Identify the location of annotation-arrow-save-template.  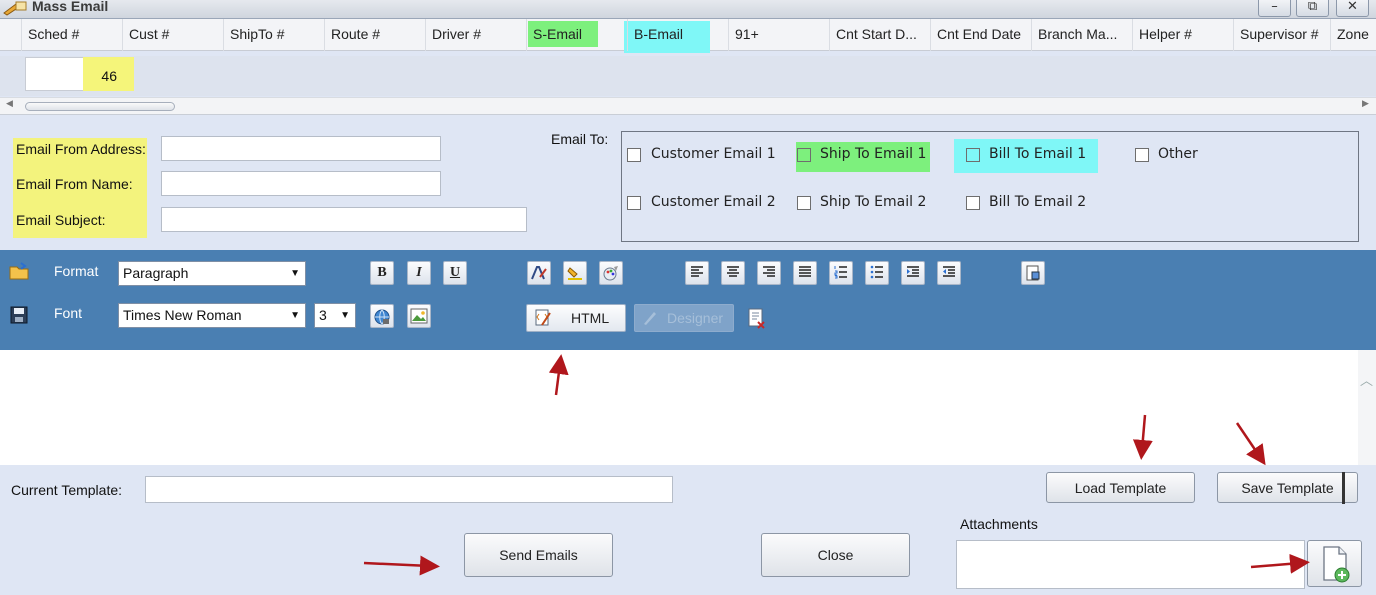
(1250, 444).